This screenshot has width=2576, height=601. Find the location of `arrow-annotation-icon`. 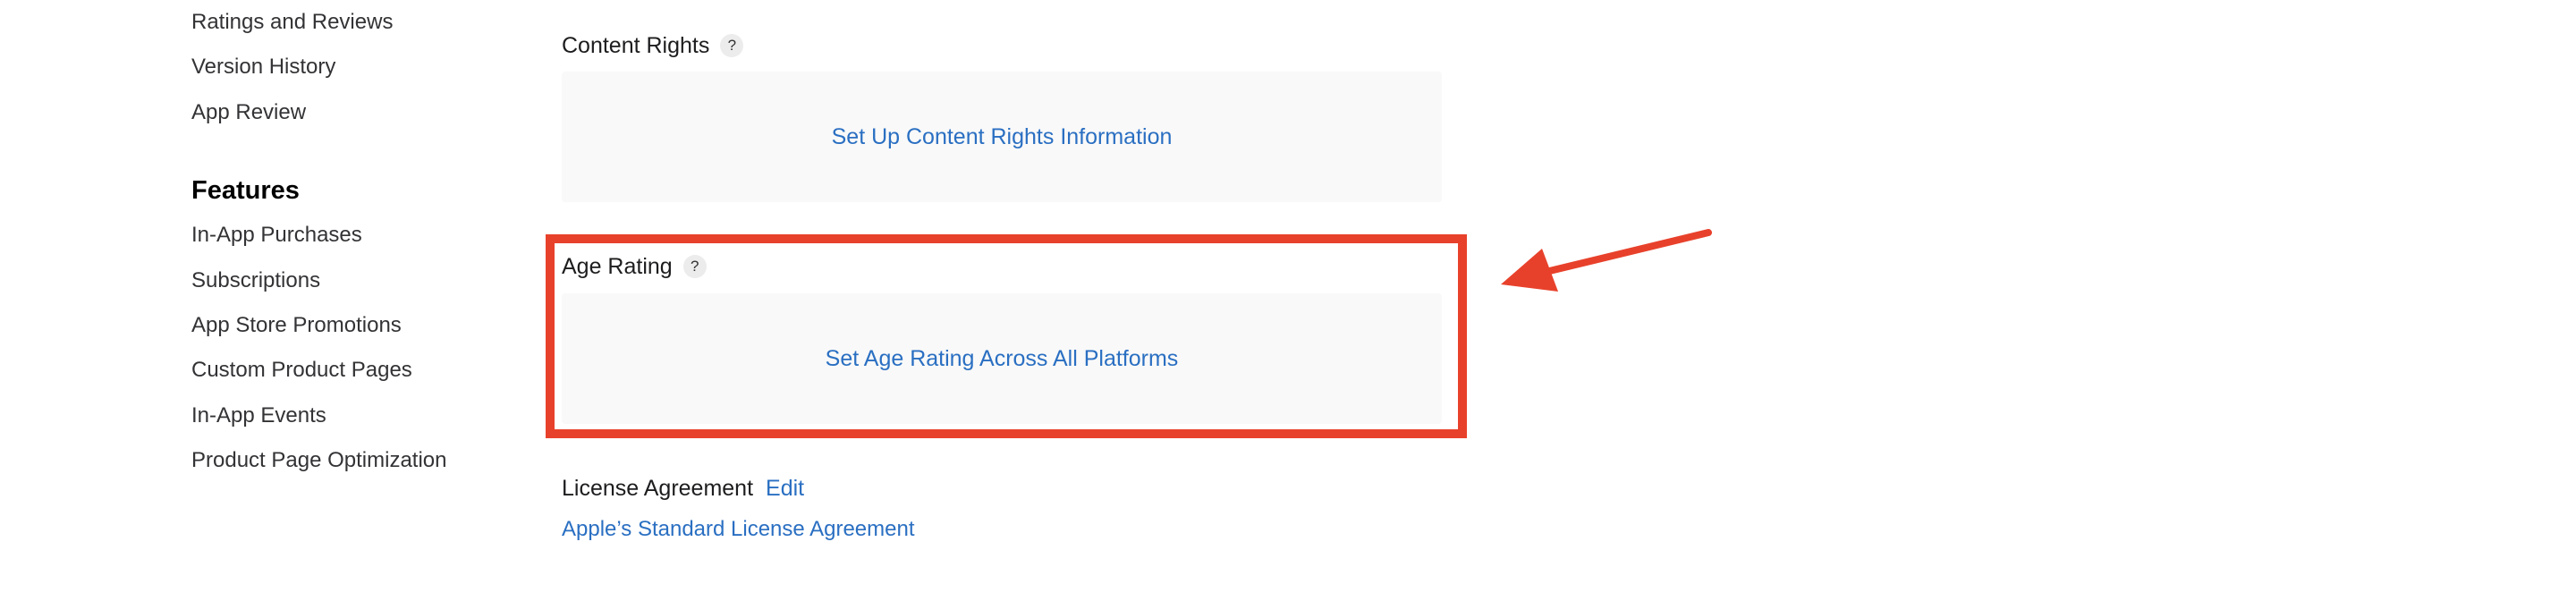

arrow-annotation-icon is located at coordinates (1606, 260).